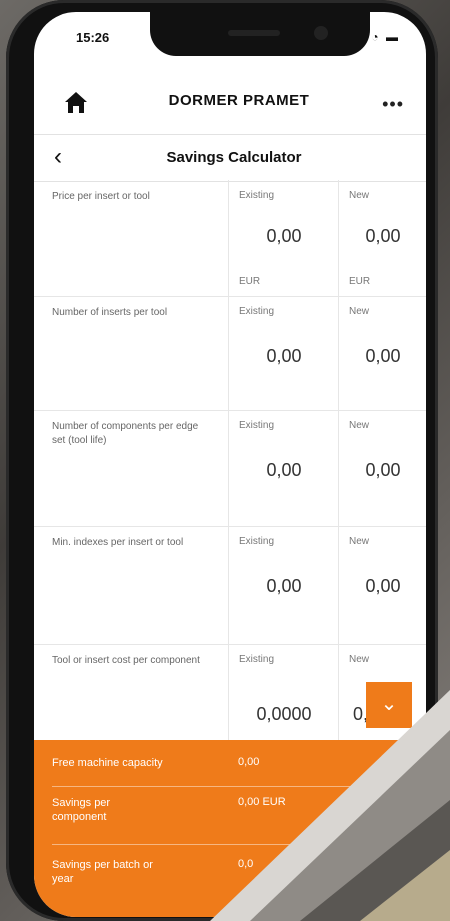 This screenshot has width=450, height=921. What do you see at coordinates (360, 281) in the screenshot?
I see `new-unit: EUR` at bounding box center [360, 281].